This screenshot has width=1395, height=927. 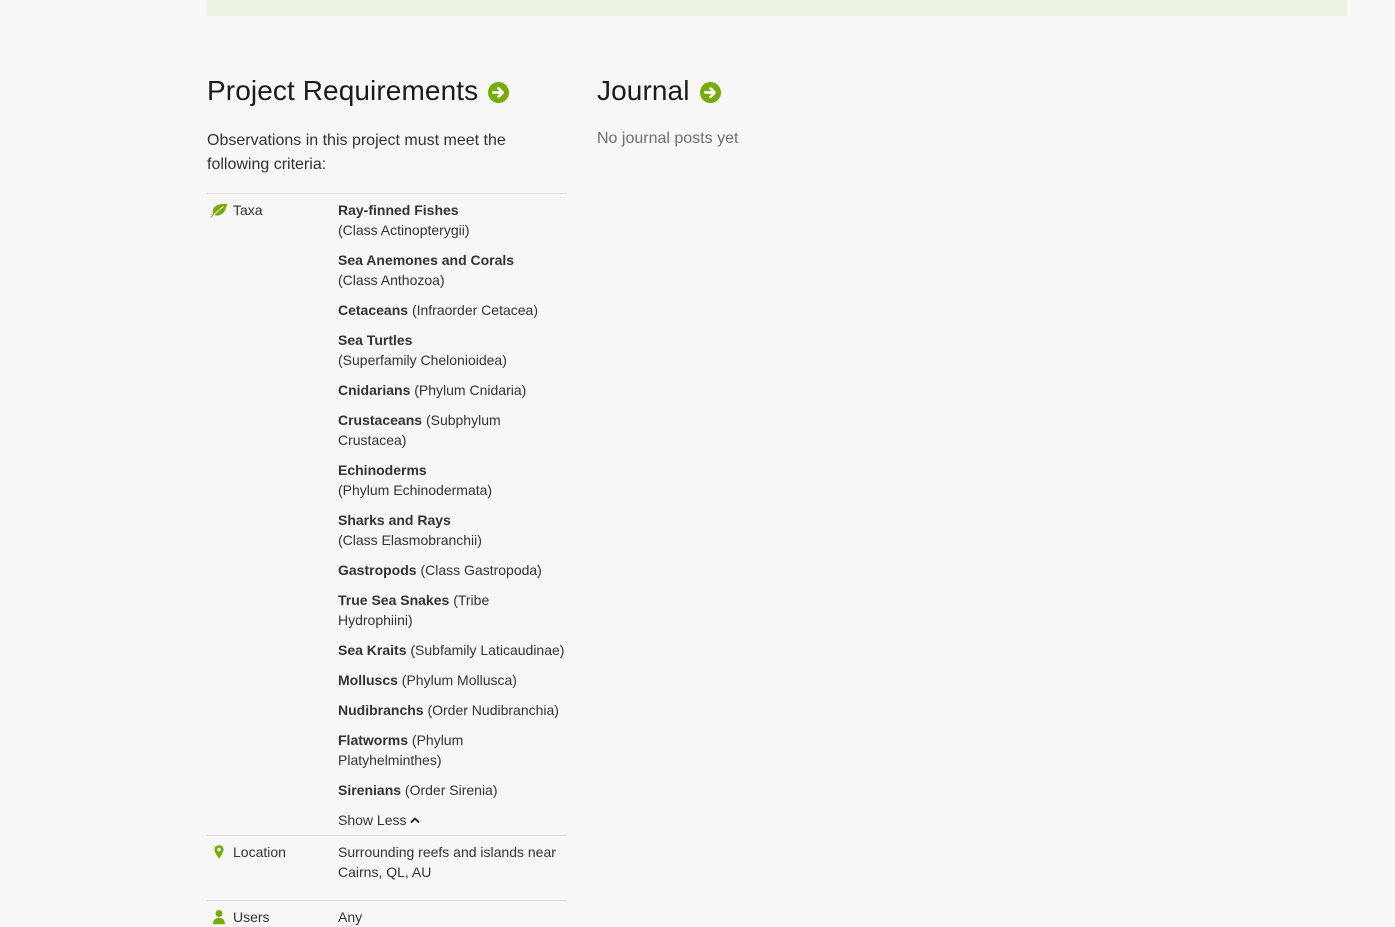 I want to click on project-requirements-title: Project Requirements, so click(x=343, y=90).